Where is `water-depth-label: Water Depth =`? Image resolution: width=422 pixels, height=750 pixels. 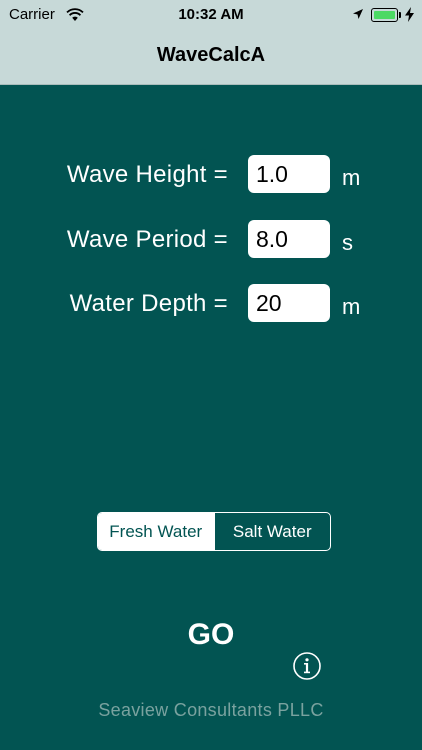 water-depth-label: Water Depth = is located at coordinates (148, 303).